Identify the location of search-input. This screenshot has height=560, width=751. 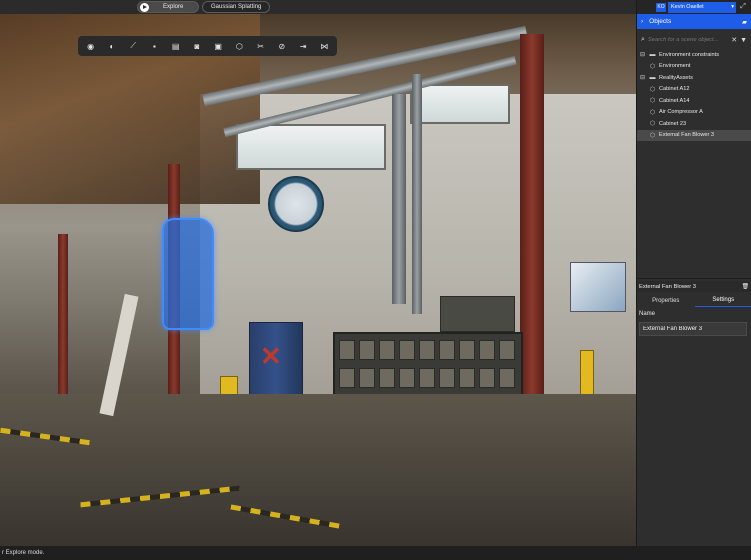
(688, 40).